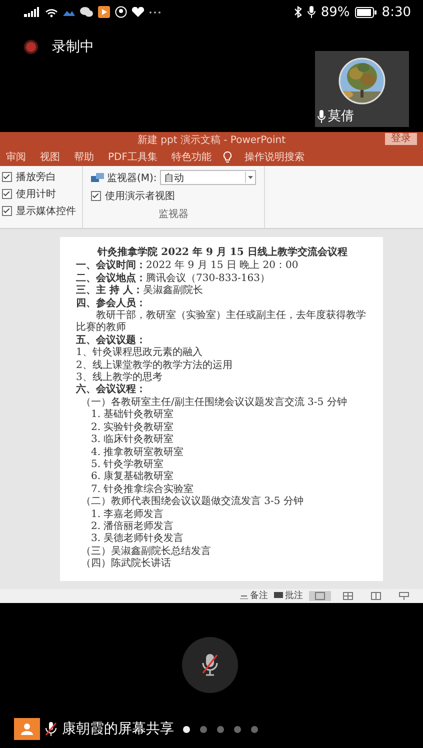 The width and height of the screenshot is (423, 748). Describe the element at coordinates (132, 178) in the screenshot. I see `monitor-label: 监视器(M):` at that location.